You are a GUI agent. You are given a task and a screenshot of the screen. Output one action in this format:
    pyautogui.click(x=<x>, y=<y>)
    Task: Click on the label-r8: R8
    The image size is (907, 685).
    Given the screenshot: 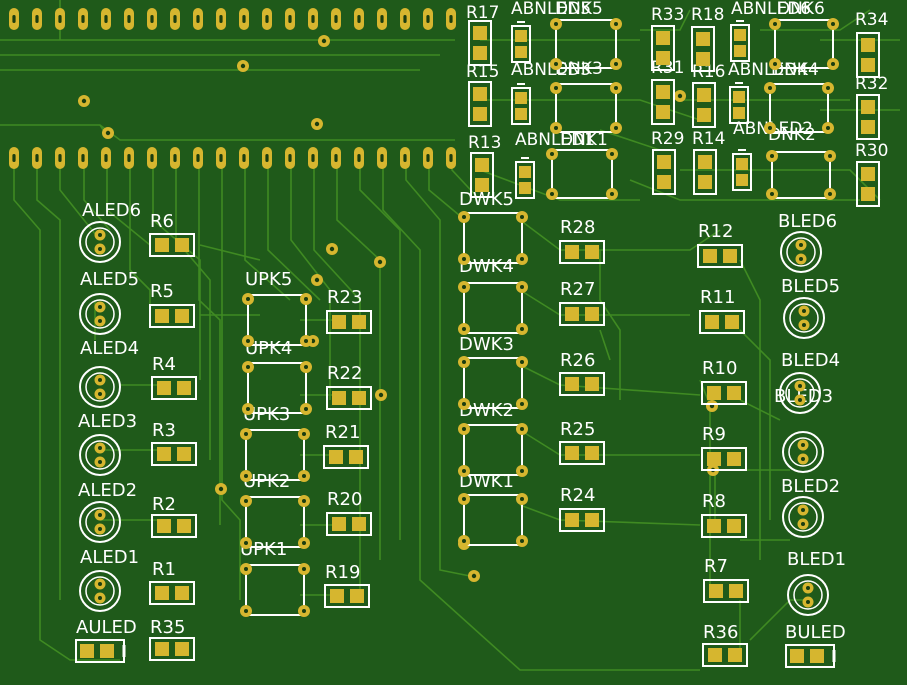 What is the action you would take?
    pyautogui.click(x=714, y=501)
    